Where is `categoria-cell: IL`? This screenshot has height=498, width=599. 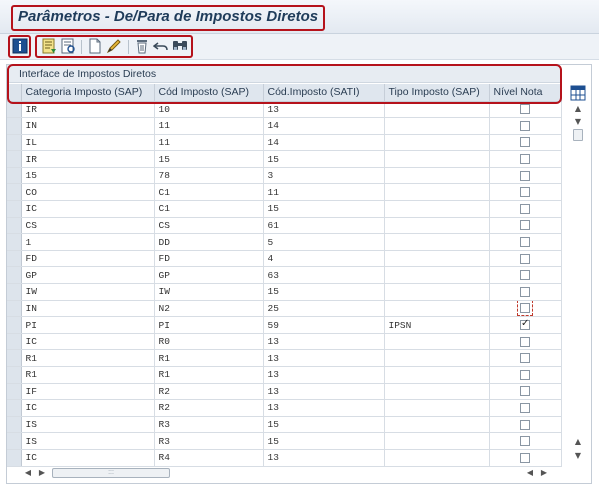 categoria-cell: IL is located at coordinates (88, 143).